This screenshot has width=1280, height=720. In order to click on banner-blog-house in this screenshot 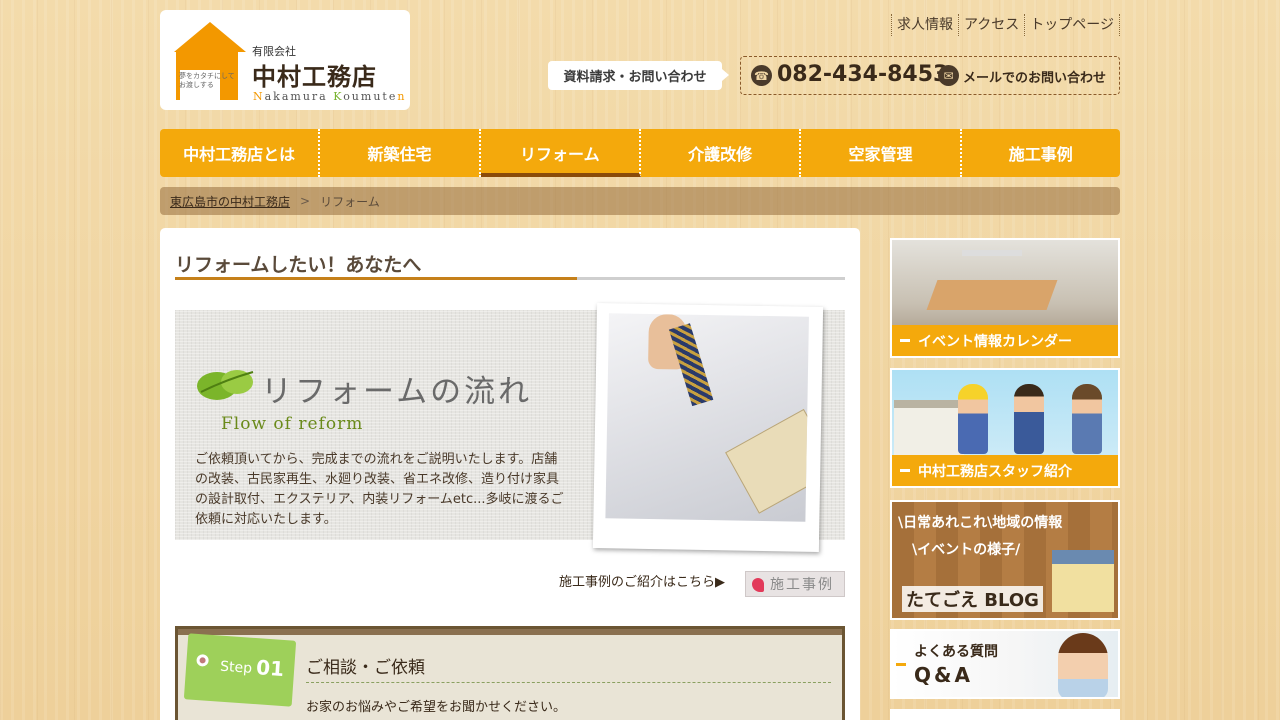, I will do `click(1083, 581)`.